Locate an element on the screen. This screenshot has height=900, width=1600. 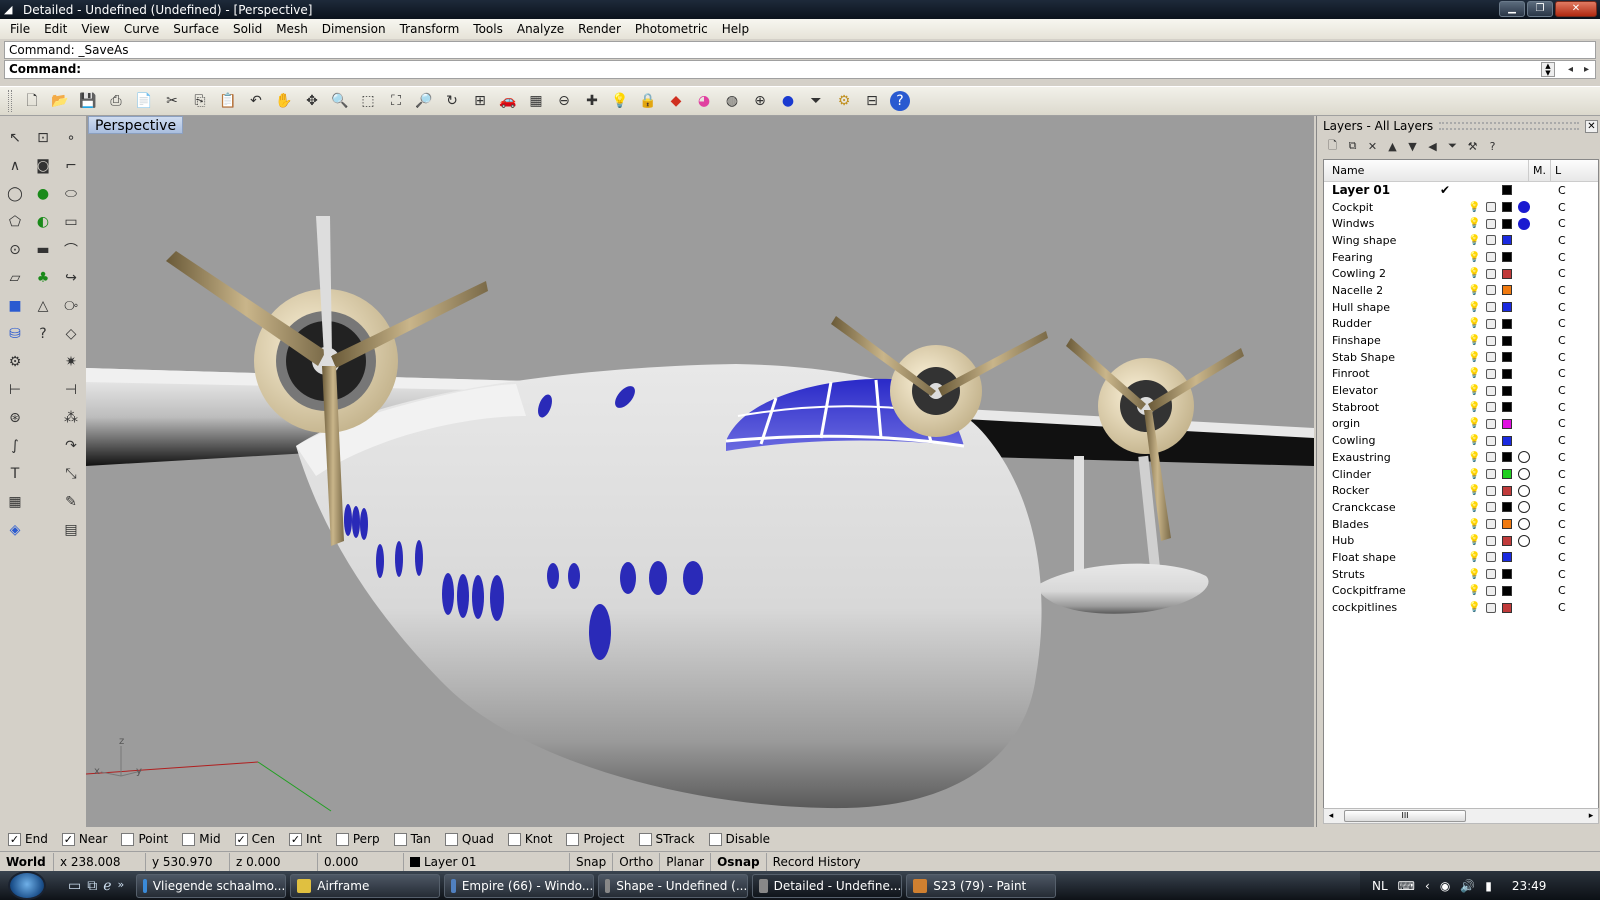
solid-tool-icon: ◙ is located at coordinates (43, 166).